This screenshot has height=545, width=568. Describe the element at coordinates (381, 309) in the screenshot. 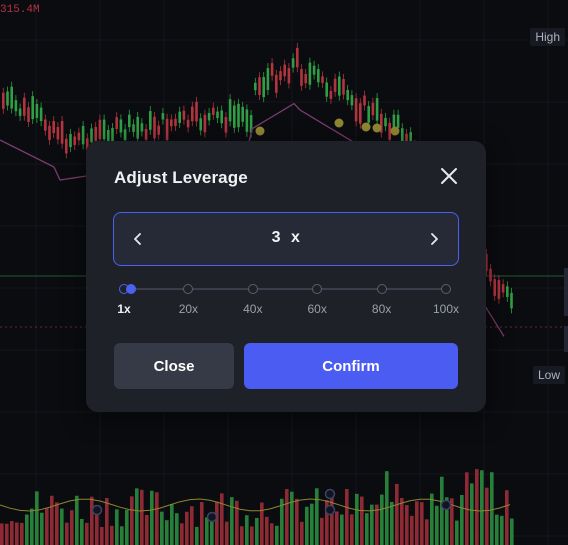

I see `slider-tick-label: 80x` at that location.